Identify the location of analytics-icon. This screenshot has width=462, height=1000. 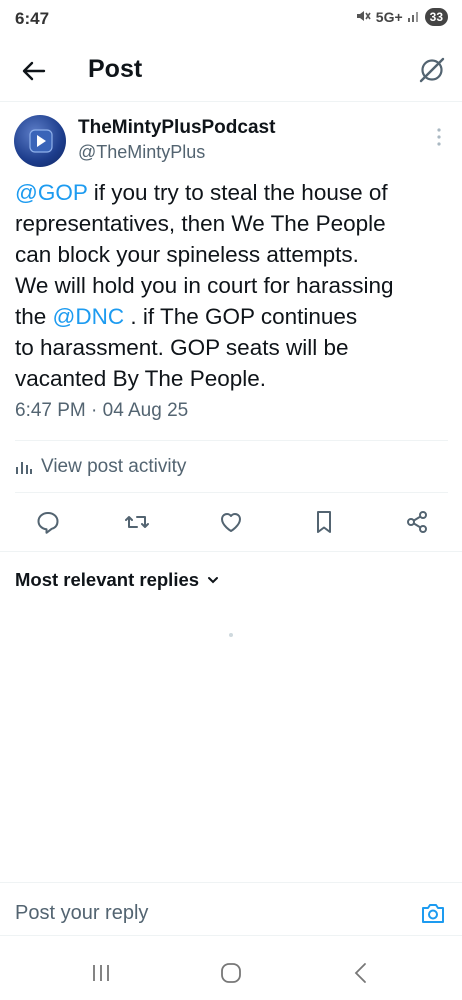
(24, 468).